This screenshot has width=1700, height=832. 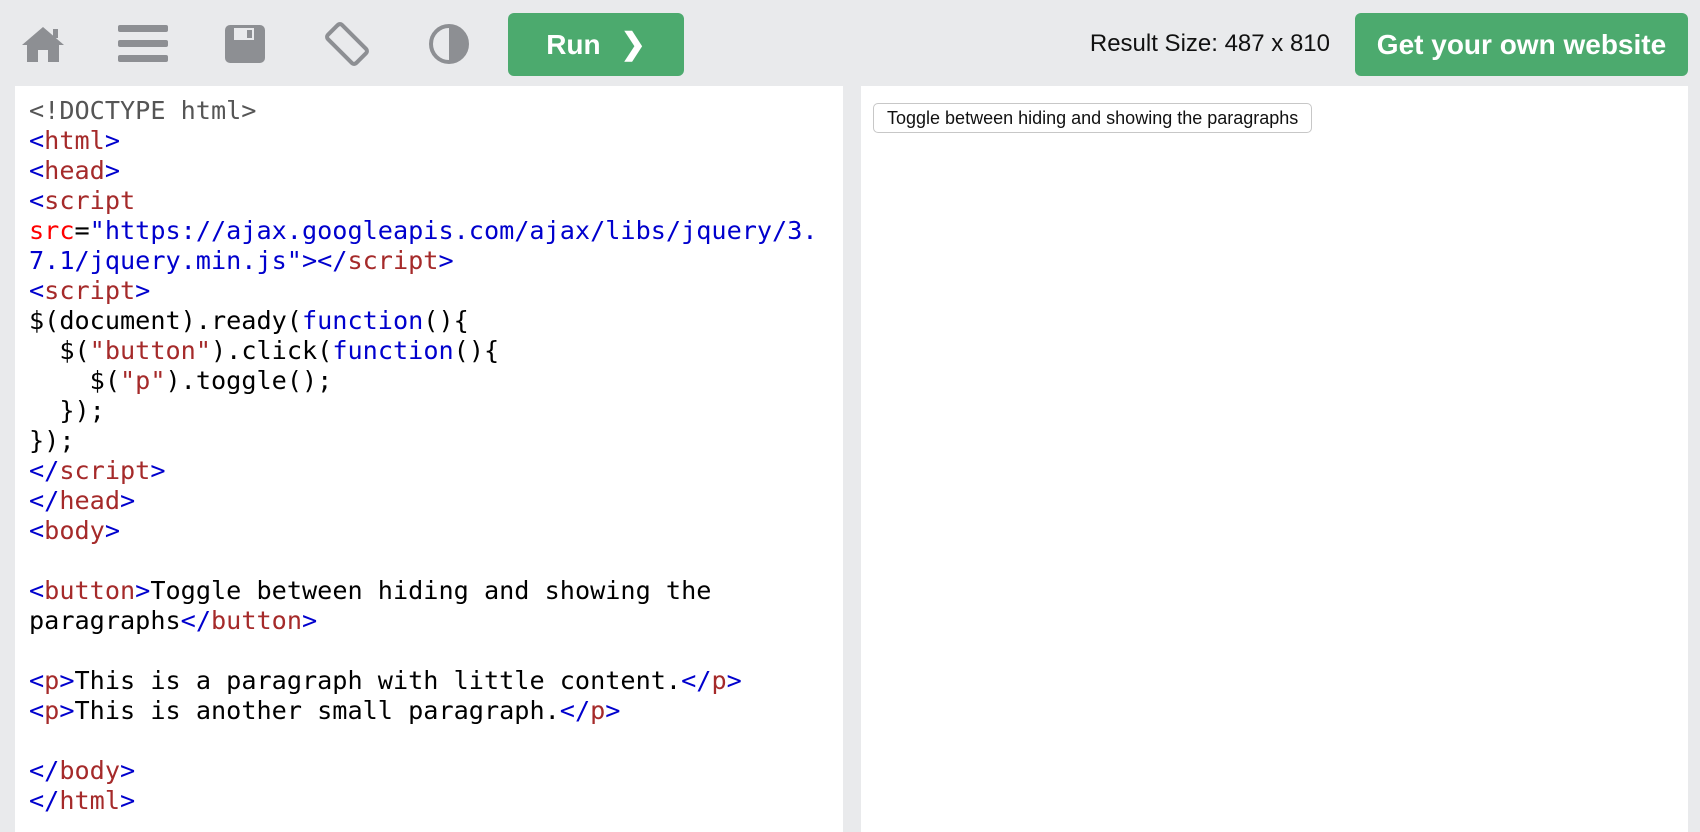 I want to click on code-line: <html>, so click(x=75, y=140).